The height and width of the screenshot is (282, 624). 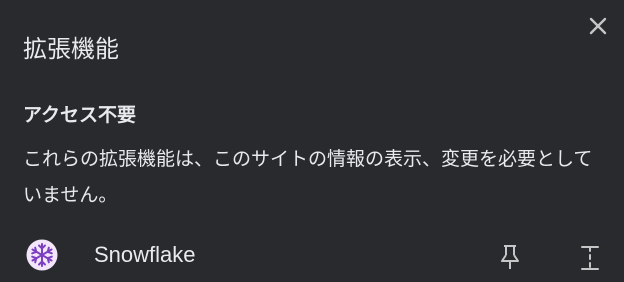 I want to click on more-vertical-icon, so click(x=590, y=258).